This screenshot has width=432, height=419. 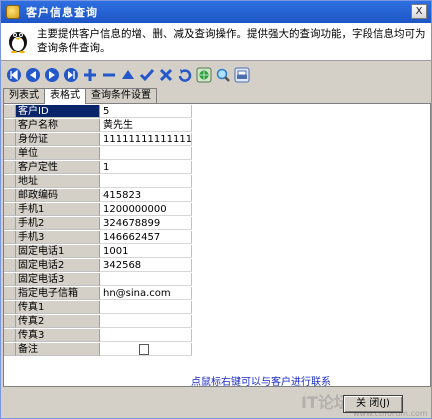 What do you see at coordinates (58, 279) in the screenshot?
I see `field-label: 固定电话3` at bounding box center [58, 279].